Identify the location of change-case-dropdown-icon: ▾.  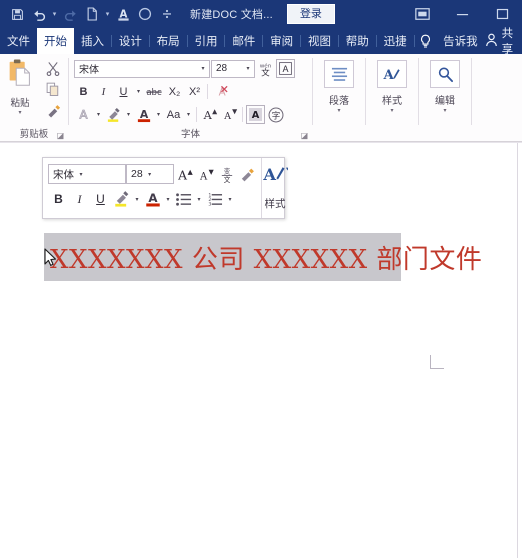
(188, 114).